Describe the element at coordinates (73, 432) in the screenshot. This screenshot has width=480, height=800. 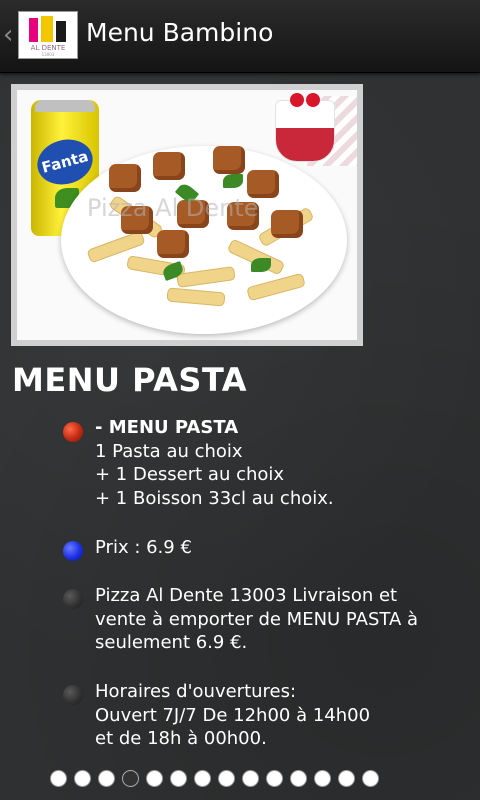
I see `bullet-red-icon` at that location.